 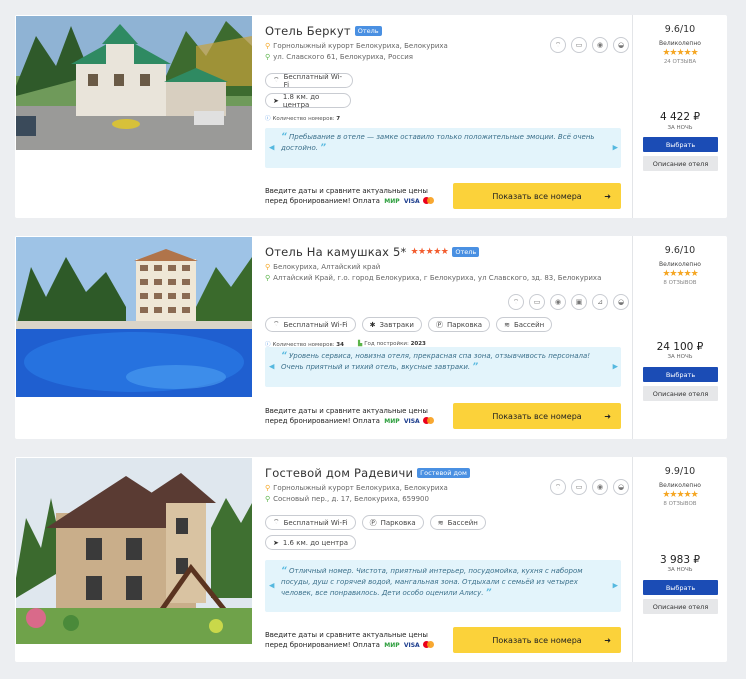 What do you see at coordinates (392, 522) in the screenshot?
I see `tag-parking: Ⓟ Парковка` at bounding box center [392, 522].